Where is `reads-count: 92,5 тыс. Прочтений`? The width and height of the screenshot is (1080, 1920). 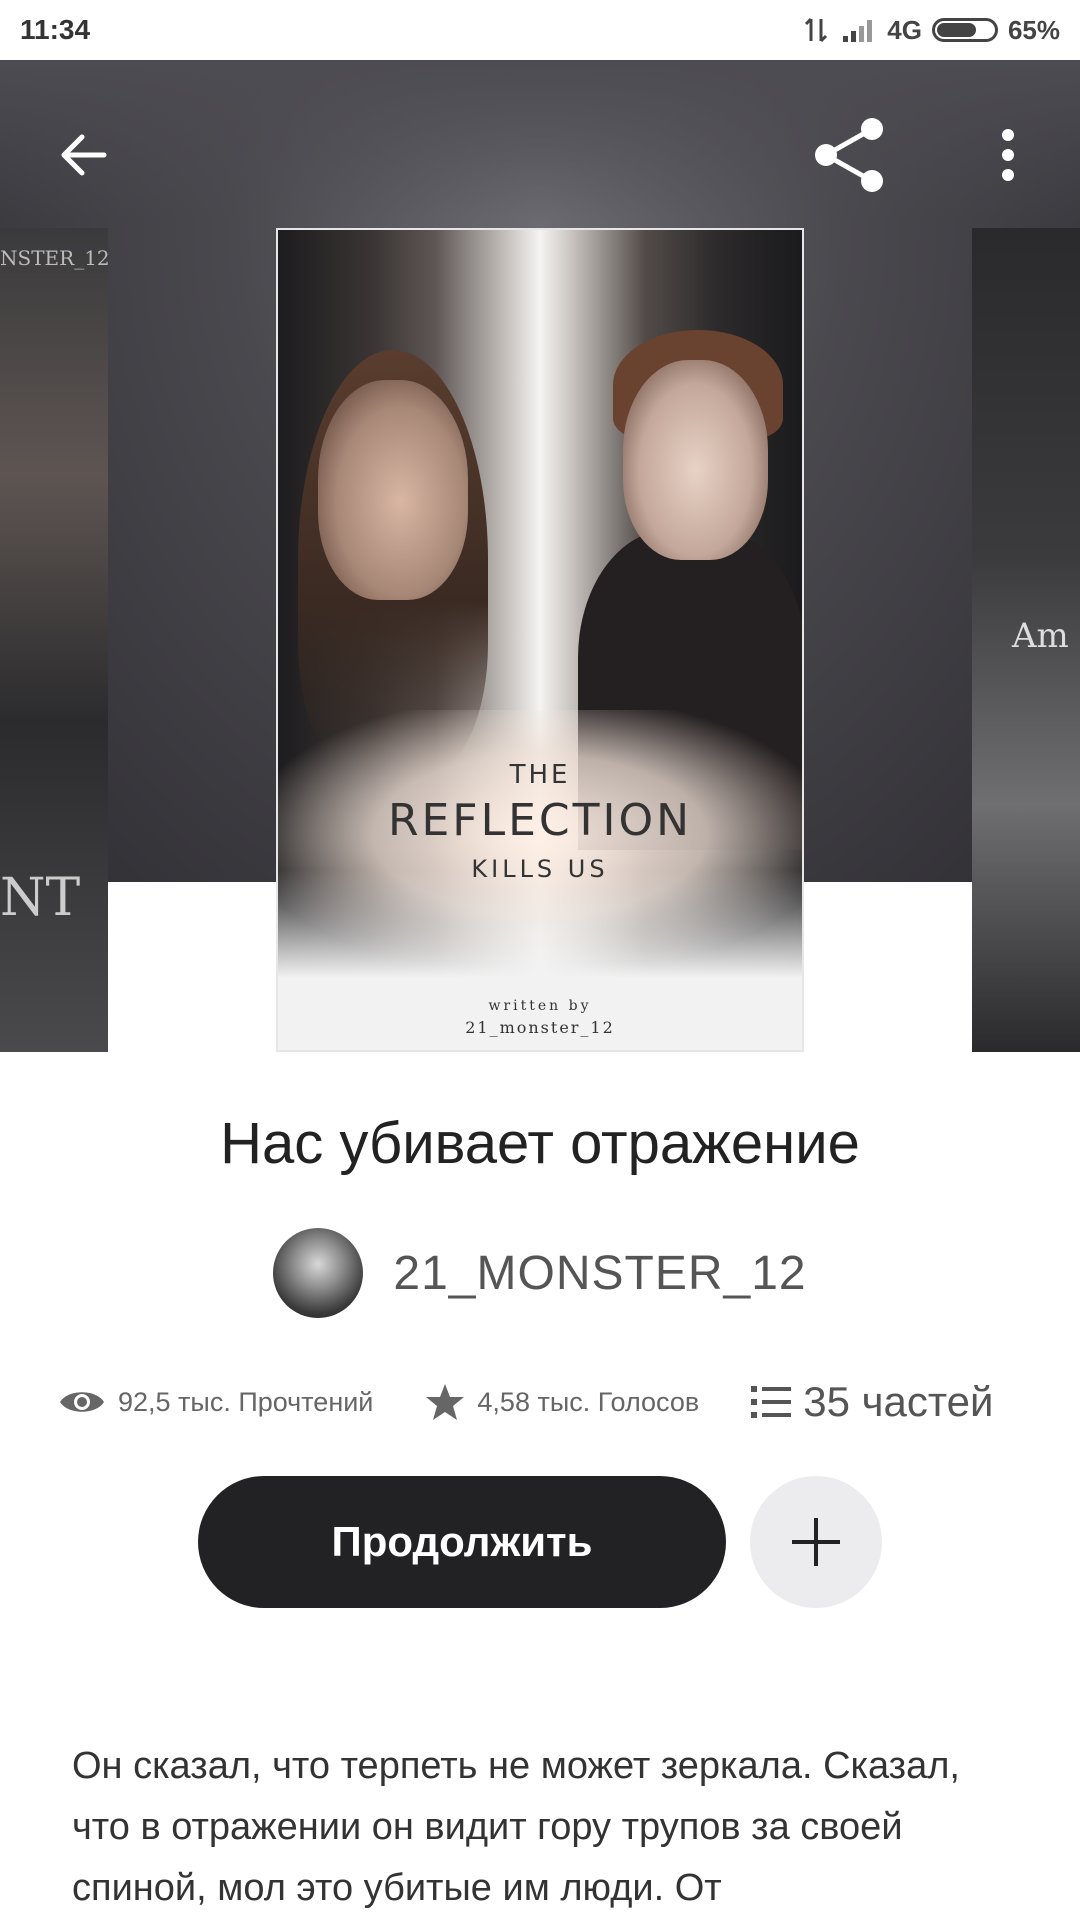
reads-count: 92,5 тыс. Прочтений is located at coordinates (246, 1401).